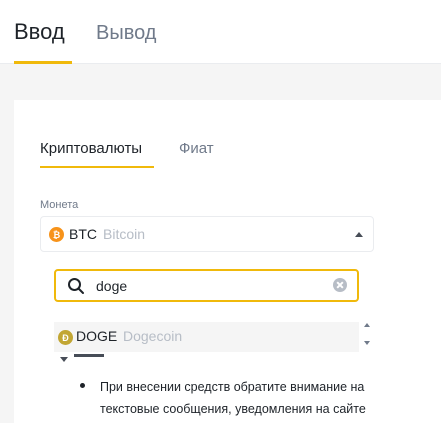  I want to click on selected-coin-name: Bitcoin, so click(124, 234).